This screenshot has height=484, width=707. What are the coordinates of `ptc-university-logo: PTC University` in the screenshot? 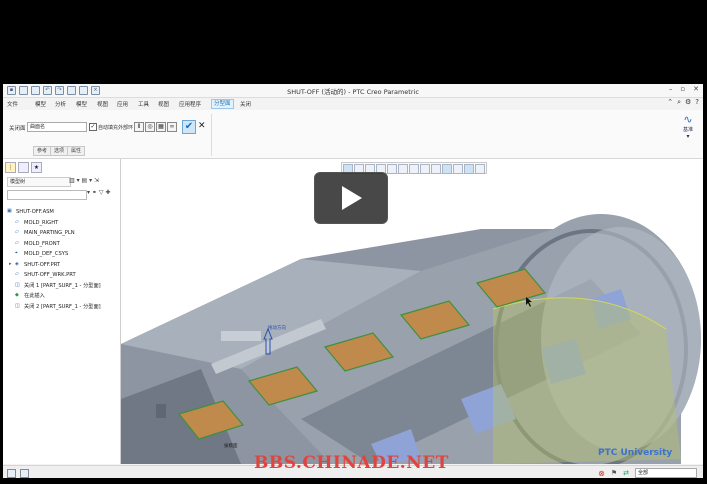 It's located at (635, 453).